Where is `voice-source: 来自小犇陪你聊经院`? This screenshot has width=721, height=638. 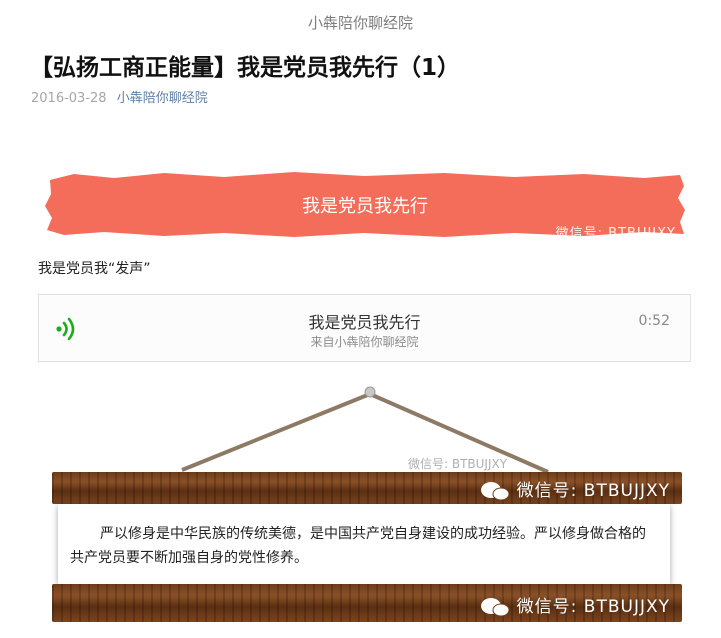 voice-source: 来自小犇陪你聊经院 is located at coordinates (364, 342).